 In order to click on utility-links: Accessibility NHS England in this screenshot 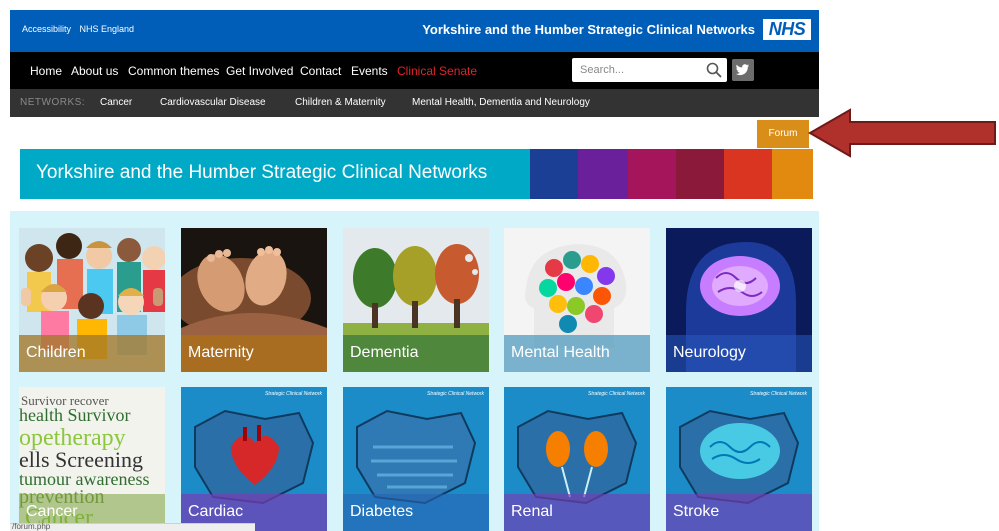, I will do `click(81, 29)`.